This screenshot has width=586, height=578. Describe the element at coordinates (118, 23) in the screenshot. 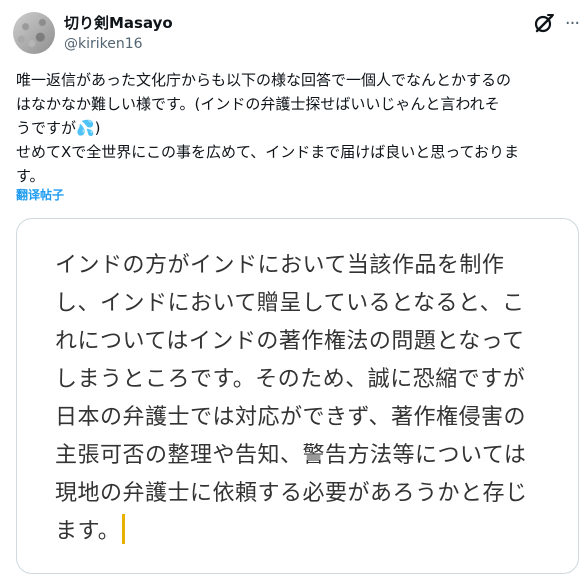

I see `author-display-name: 切り剣Masayo` at that location.